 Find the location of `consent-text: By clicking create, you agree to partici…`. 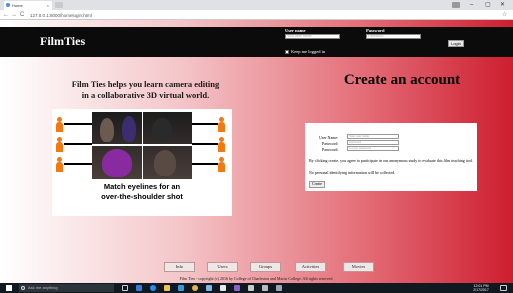

consent-text: By clicking create, you agree to partici… is located at coordinates (391, 160).